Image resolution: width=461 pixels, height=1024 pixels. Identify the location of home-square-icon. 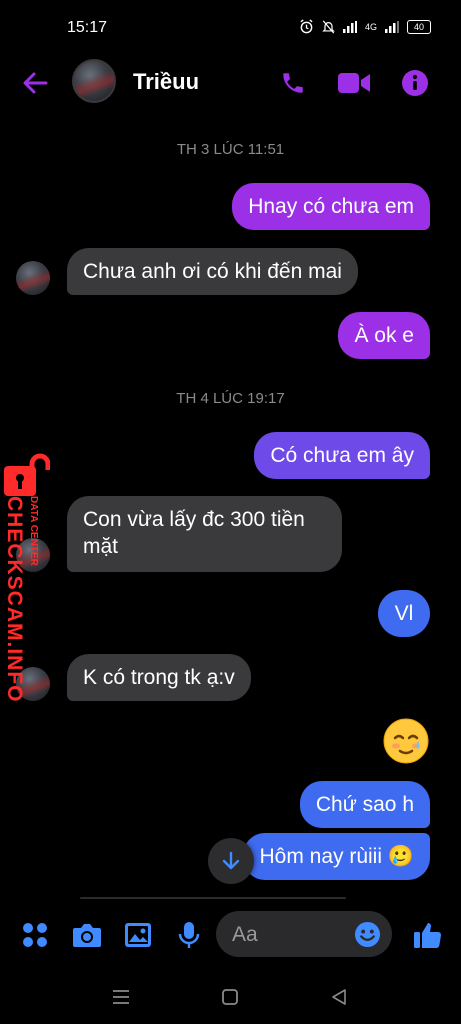
(230, 997).